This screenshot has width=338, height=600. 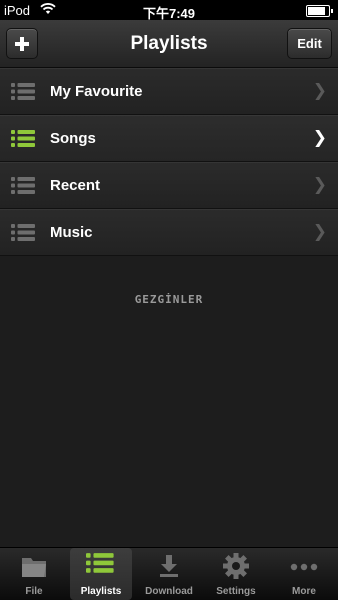 I want to click on tab-settings: Settings, so click(x=236, y=574).